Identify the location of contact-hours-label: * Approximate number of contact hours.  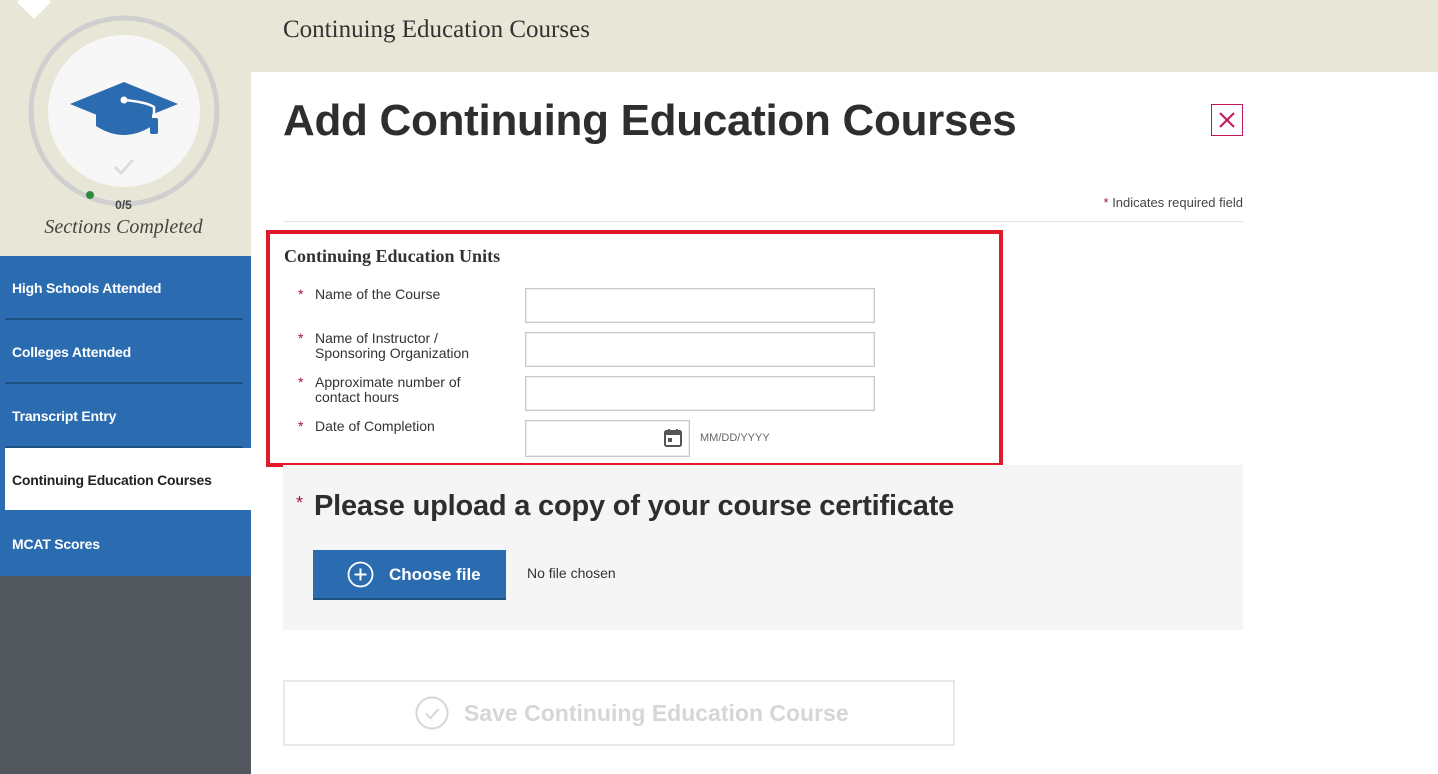
(379, 390).